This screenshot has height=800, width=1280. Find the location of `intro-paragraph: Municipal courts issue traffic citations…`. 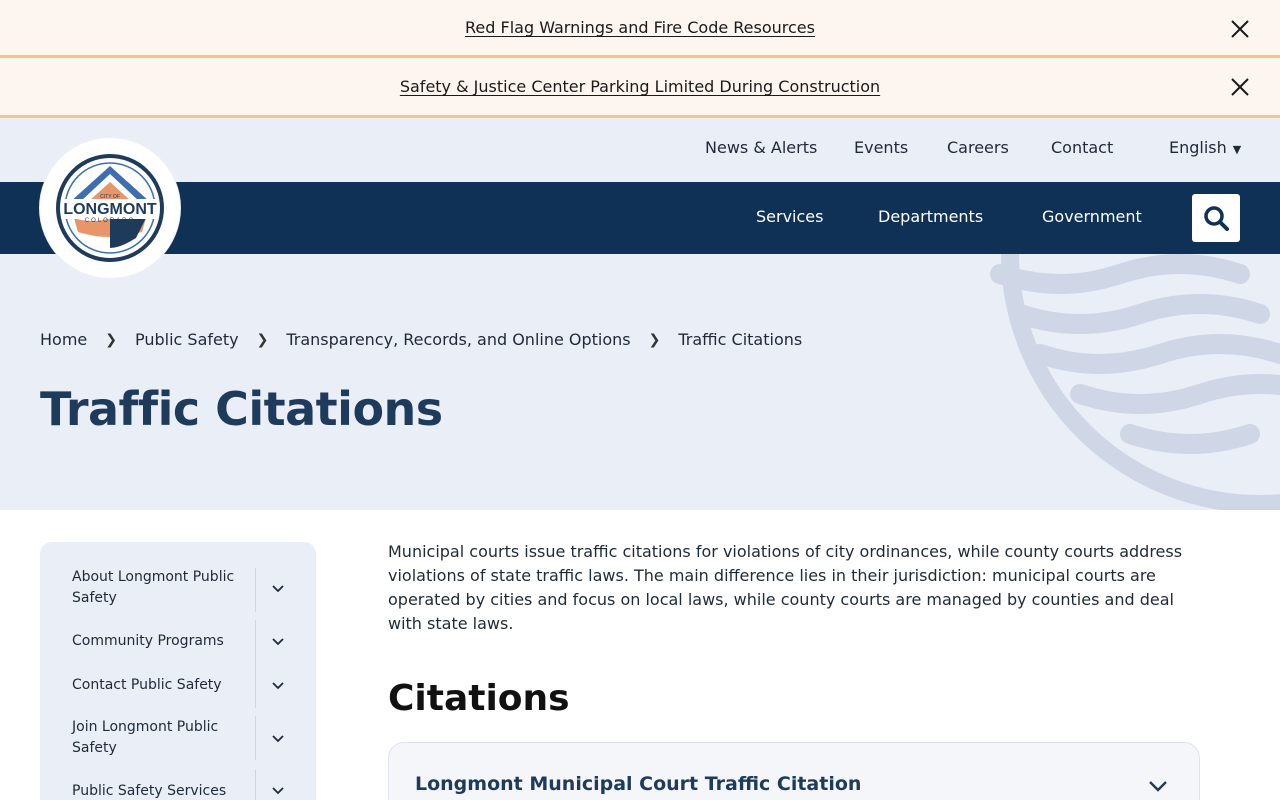

intro-paragraph: Municipal courts issue traffic citations… is located at coordinates (785, 587).